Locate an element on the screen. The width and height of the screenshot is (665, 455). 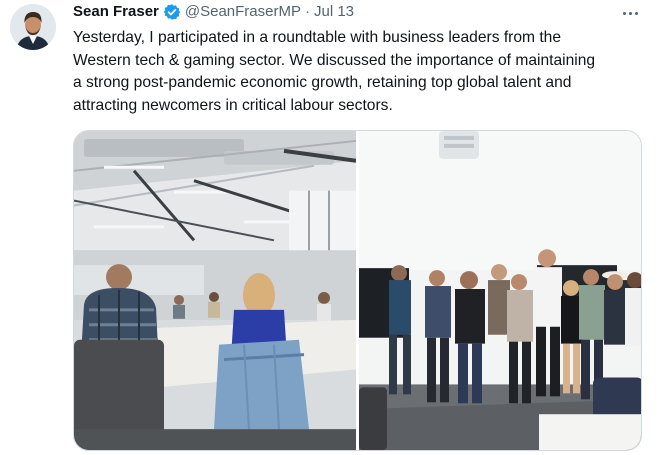
author-handle: @SeanFraserMP is located at coordinates (243, 12).